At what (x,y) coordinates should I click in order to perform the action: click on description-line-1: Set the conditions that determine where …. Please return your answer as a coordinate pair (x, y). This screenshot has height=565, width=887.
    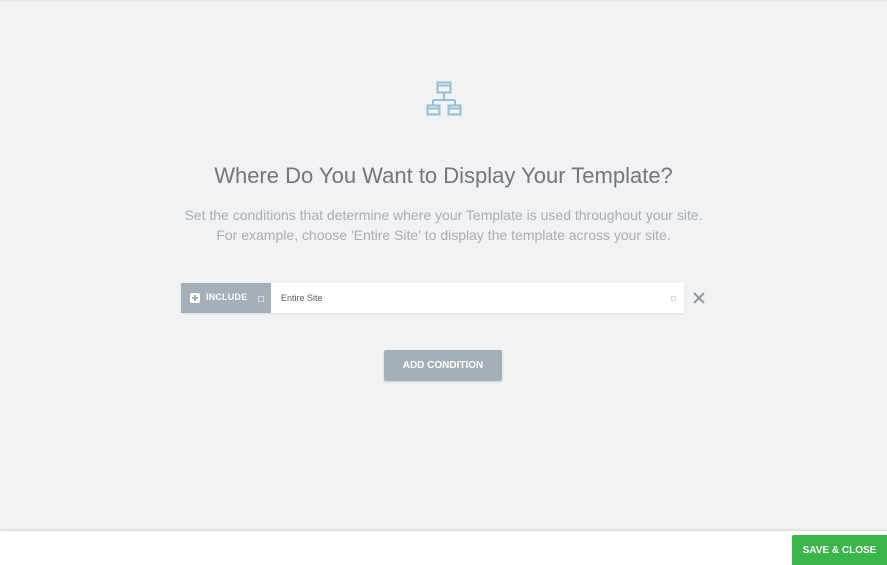
    Looking at the image, I should click on (443, 215).